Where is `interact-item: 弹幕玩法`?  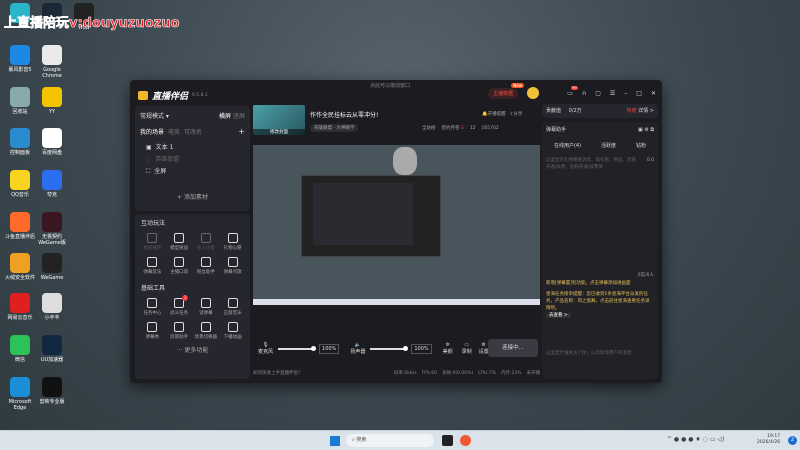
interact-item: 弹幕玩法 is located at coordinates (152, 266).